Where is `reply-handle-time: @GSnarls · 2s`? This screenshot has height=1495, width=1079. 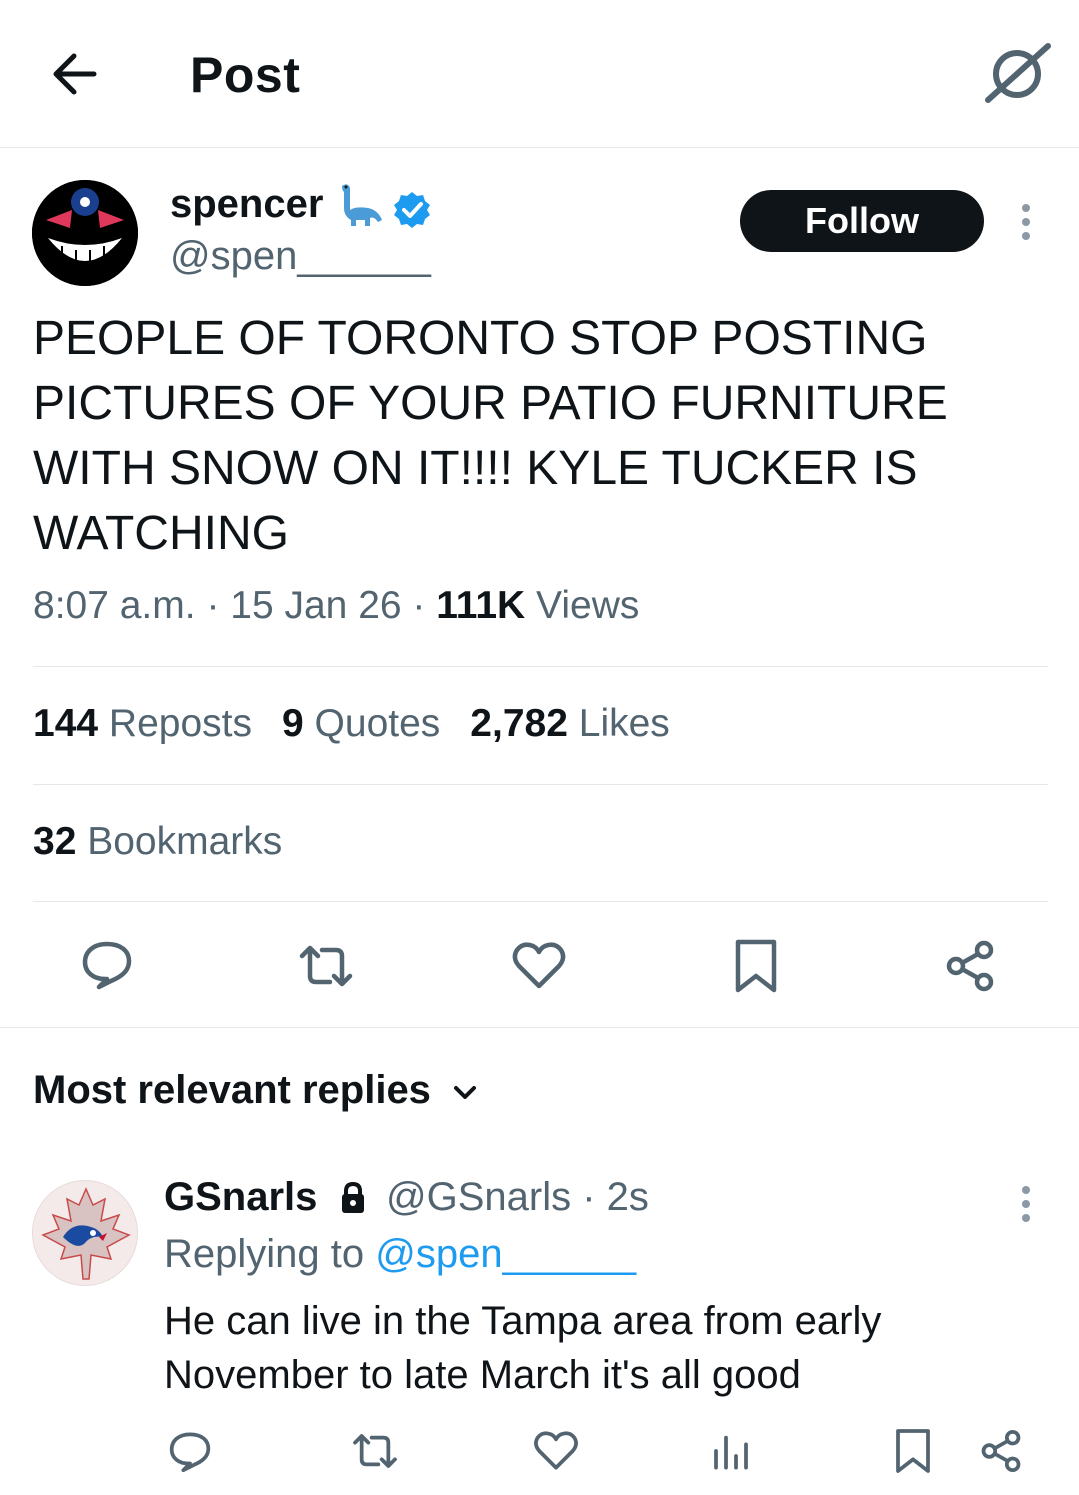
reply-handle-time: @GSnarls · 2s is located at coordinates (517, 1197).